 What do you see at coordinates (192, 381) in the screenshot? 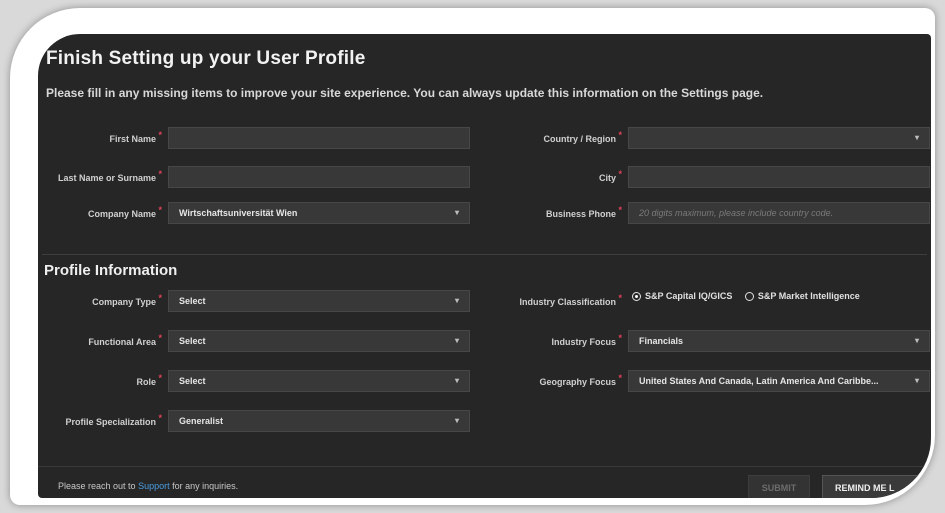
I see `role-value: Select` at bounding box center [192, 381].